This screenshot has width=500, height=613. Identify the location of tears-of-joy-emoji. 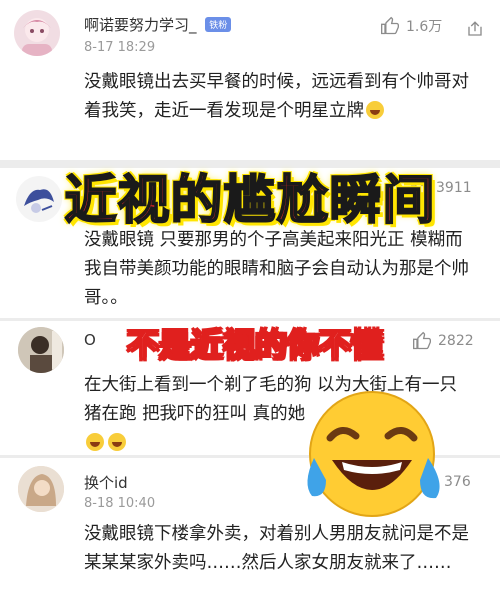
(373, 454).